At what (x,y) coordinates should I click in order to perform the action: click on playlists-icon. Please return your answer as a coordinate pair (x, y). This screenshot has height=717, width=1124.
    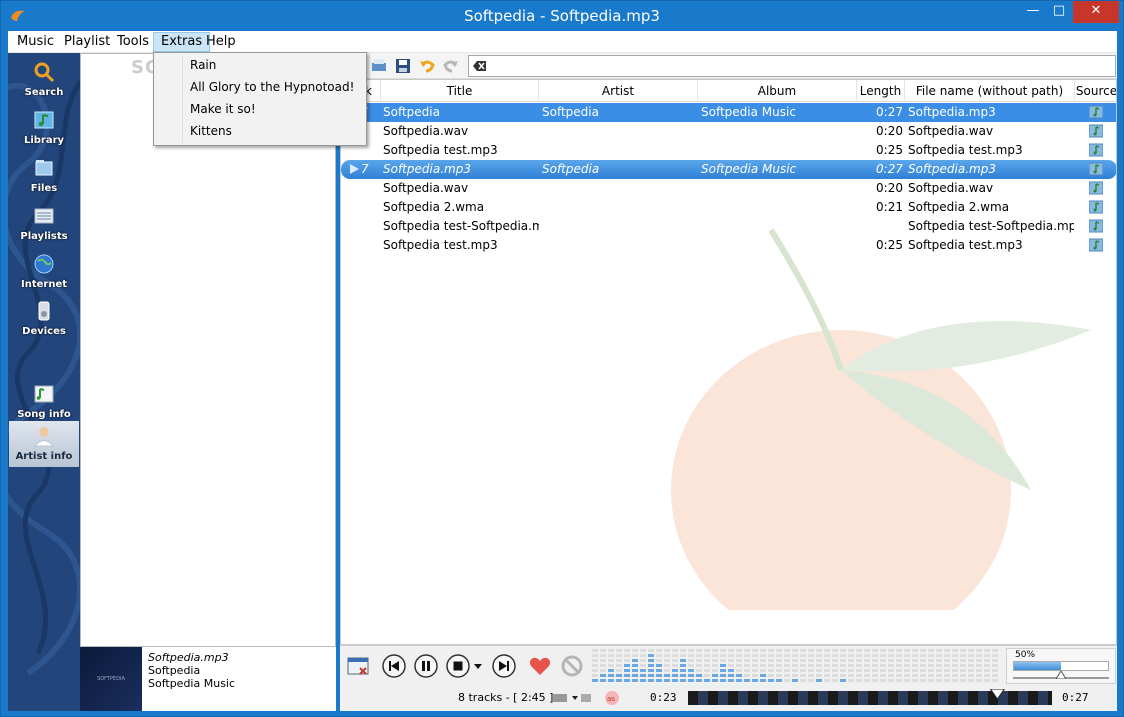
    Looking at the image, I should click on (44, 216).